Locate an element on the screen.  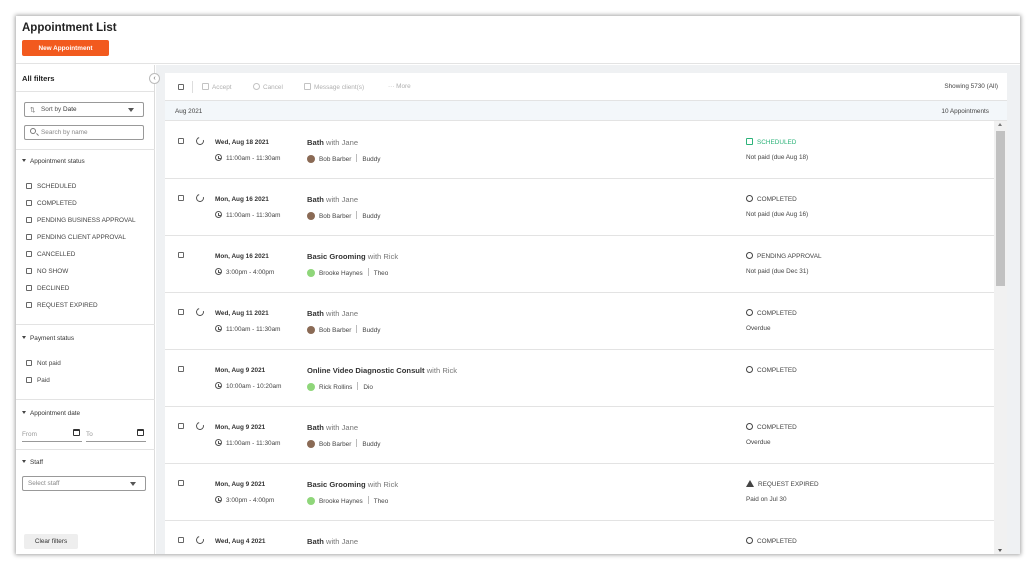
sort-select: ⇅ Sort by Date is located at coordinates (84, 109).